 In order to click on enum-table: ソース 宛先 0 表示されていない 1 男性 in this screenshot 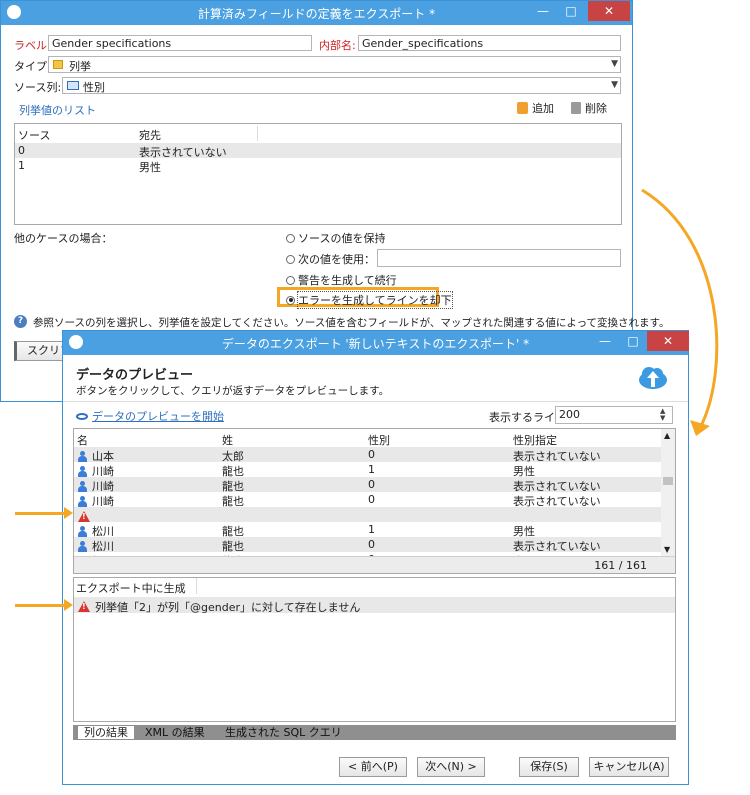, I will do `click(318, 174)`.